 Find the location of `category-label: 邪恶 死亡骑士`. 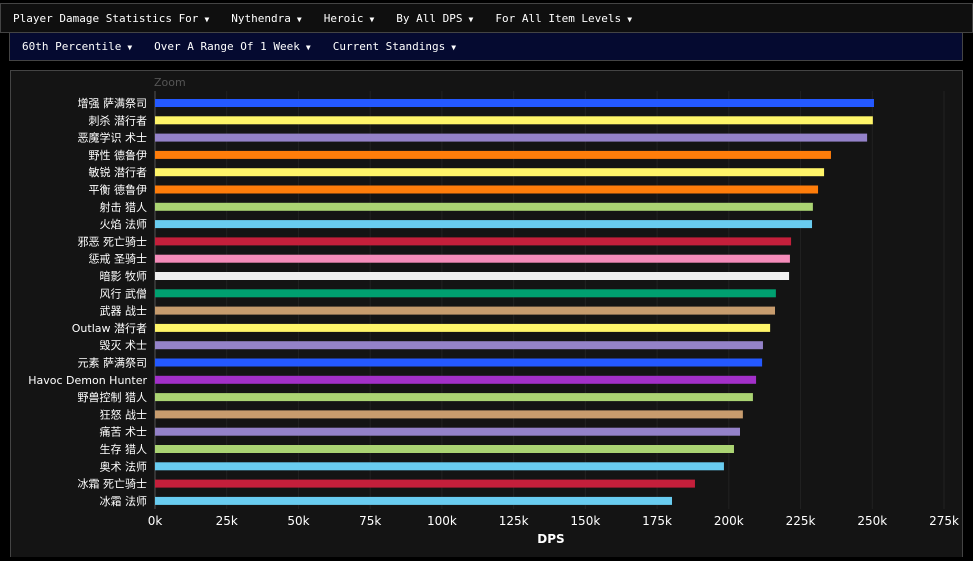

category-label: 邪恶 死亡骑士 is located at coordinates (113, 241).